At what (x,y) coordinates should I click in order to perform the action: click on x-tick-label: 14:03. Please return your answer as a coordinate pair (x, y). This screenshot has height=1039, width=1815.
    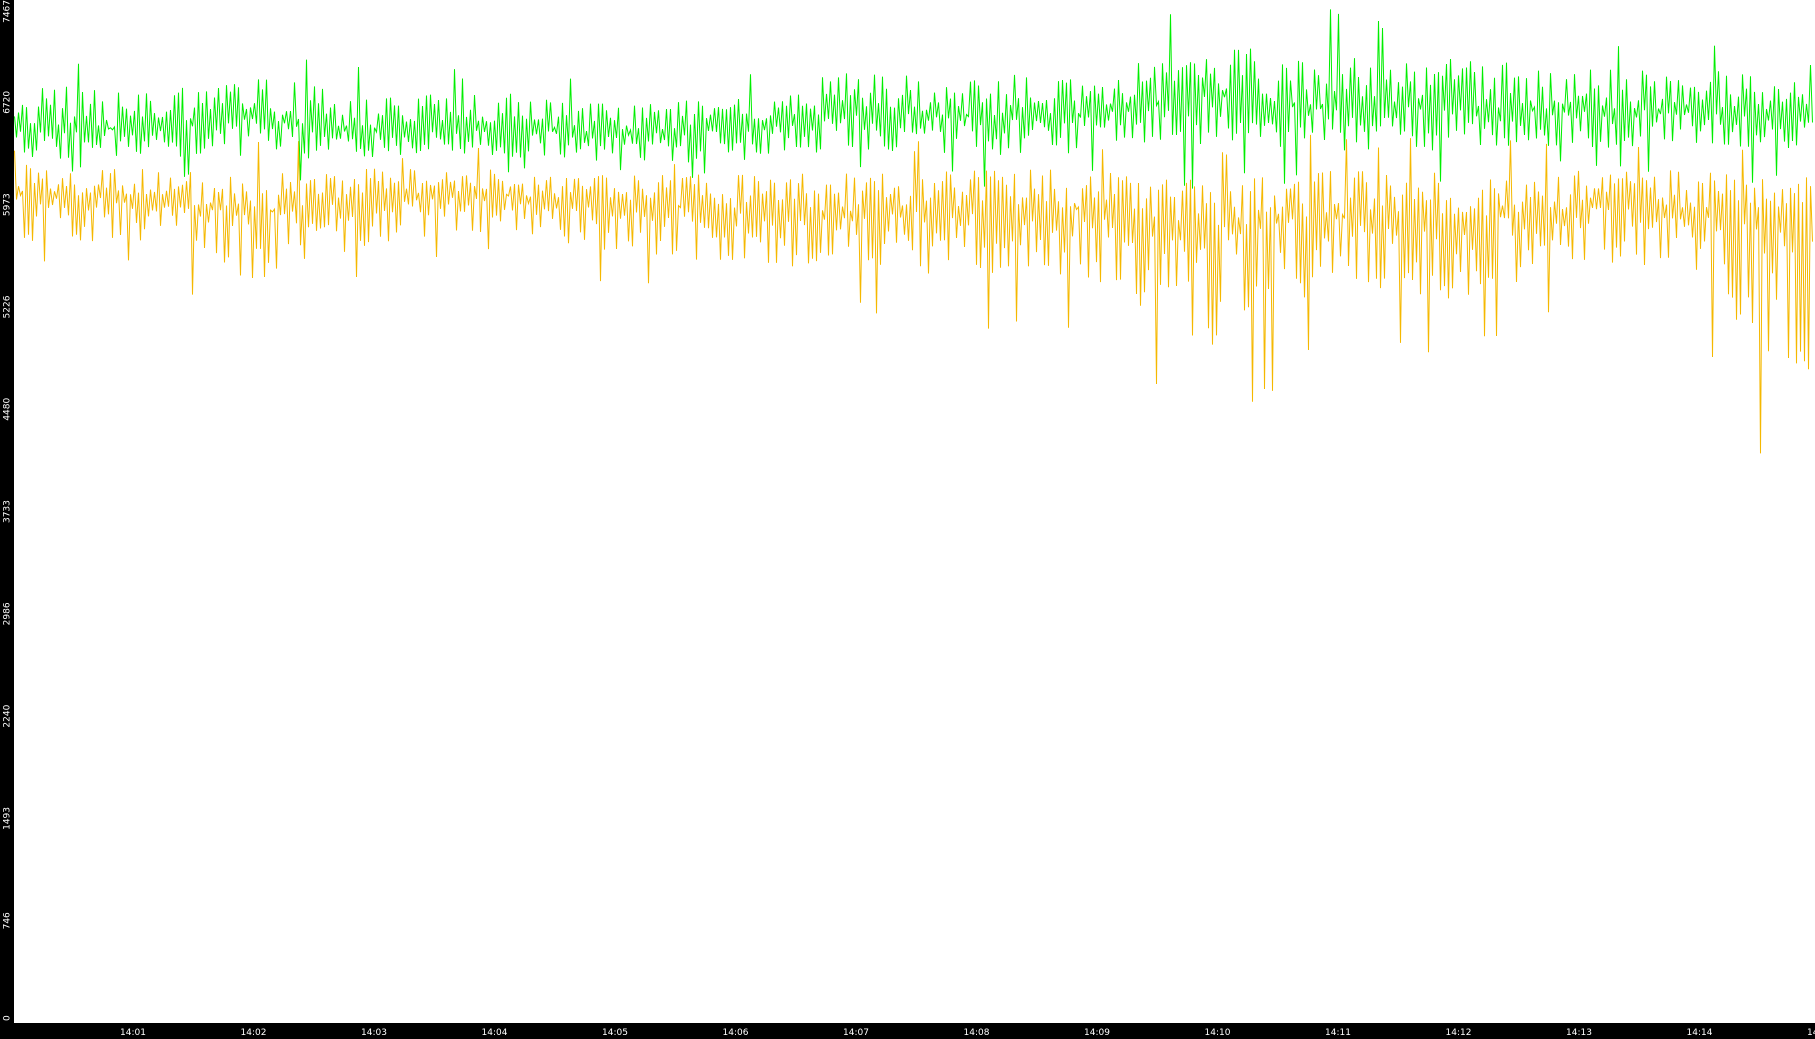
    Looking at the image, I should click on (374, 1033).